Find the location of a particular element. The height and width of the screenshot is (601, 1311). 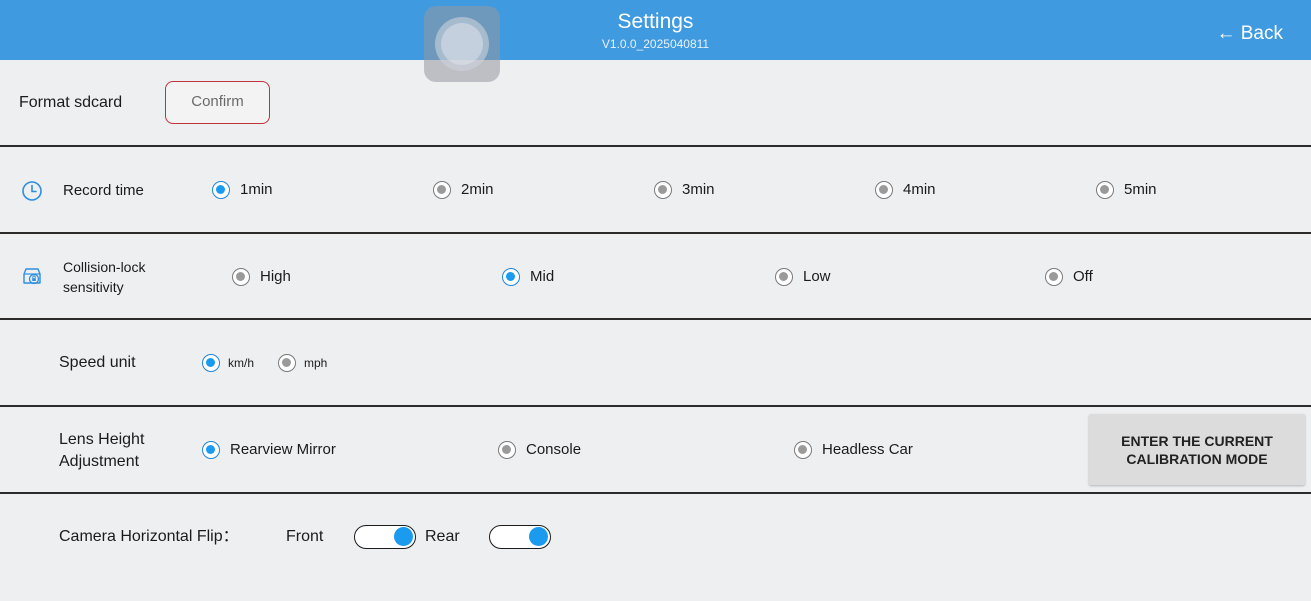

lens-option-console: Console is located at coordinates (539, 450).